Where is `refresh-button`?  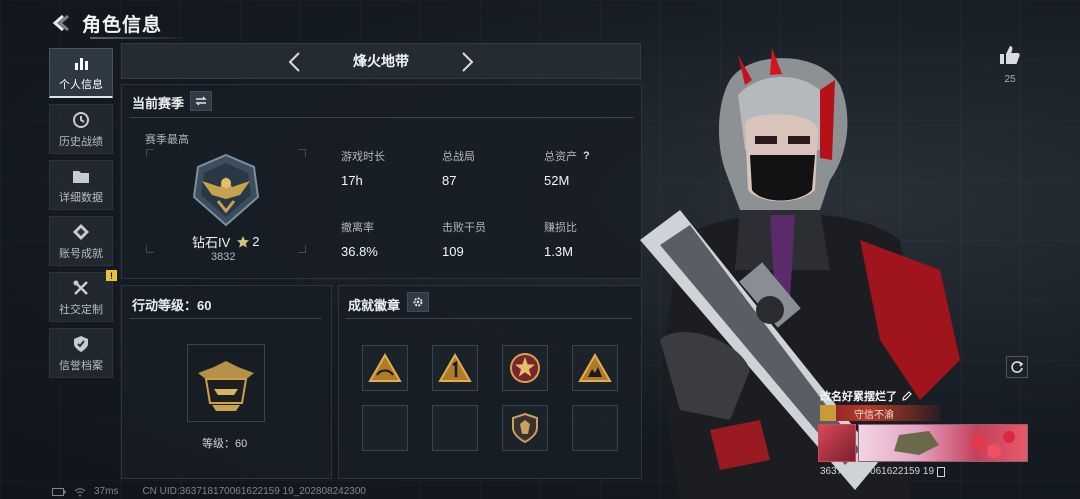
refresh-button is located at coordinates (1017, 367).